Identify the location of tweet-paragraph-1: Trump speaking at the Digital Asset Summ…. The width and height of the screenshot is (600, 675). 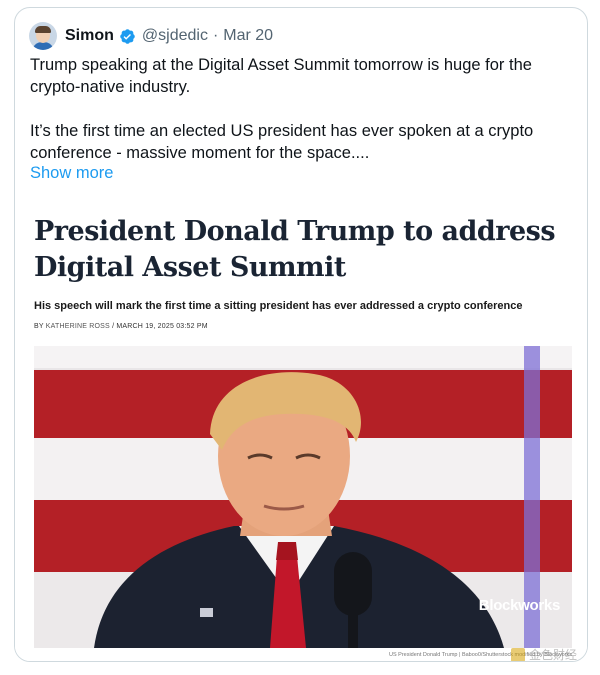
(281, 76).